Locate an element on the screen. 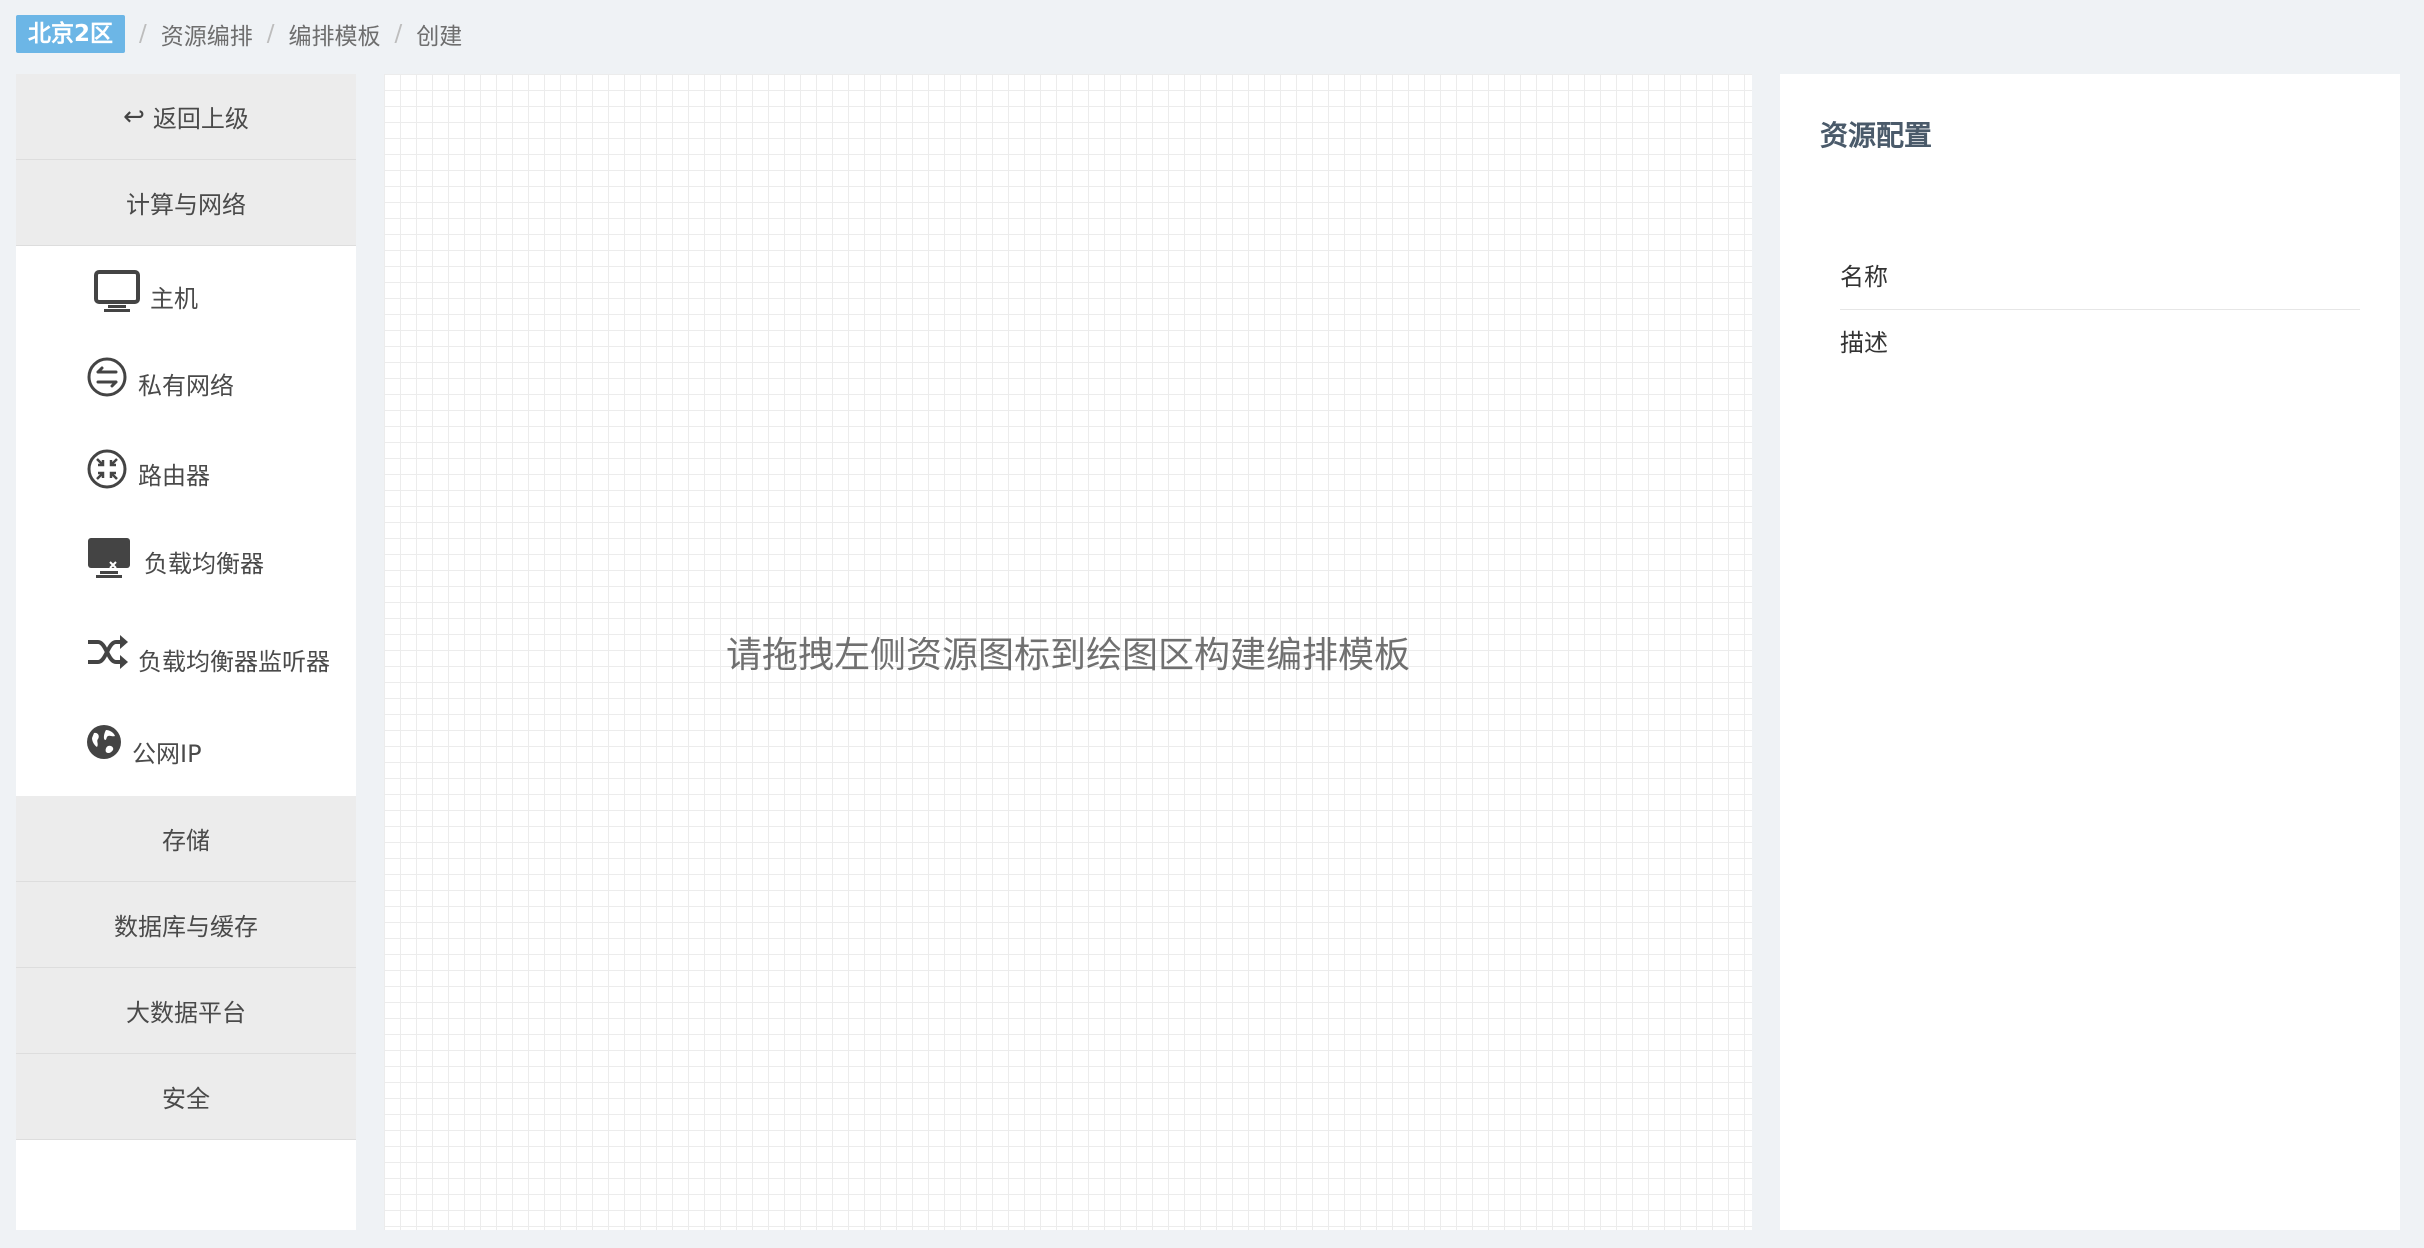 The height and width of the screenshot is (1248, 2424). resource-item-router: 路由器 is located at coordinates (186, 474).